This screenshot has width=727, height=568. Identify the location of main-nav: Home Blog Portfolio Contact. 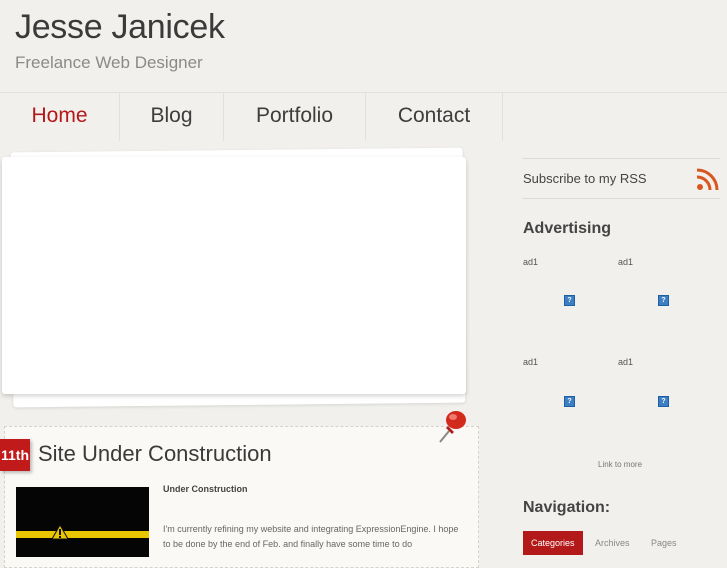
(363, 116).